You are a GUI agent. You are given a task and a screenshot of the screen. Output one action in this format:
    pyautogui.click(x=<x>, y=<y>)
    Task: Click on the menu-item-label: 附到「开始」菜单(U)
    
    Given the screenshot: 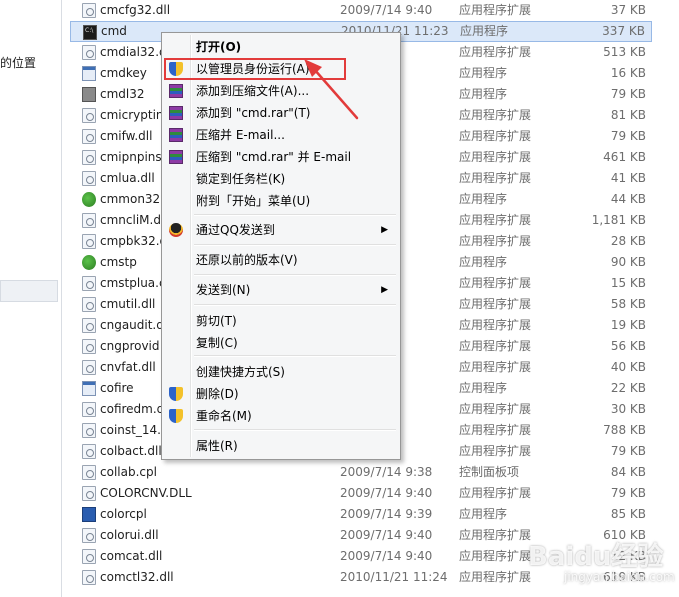 What is the action you would take?
    pyautogui.click(x=253, y=201)
    